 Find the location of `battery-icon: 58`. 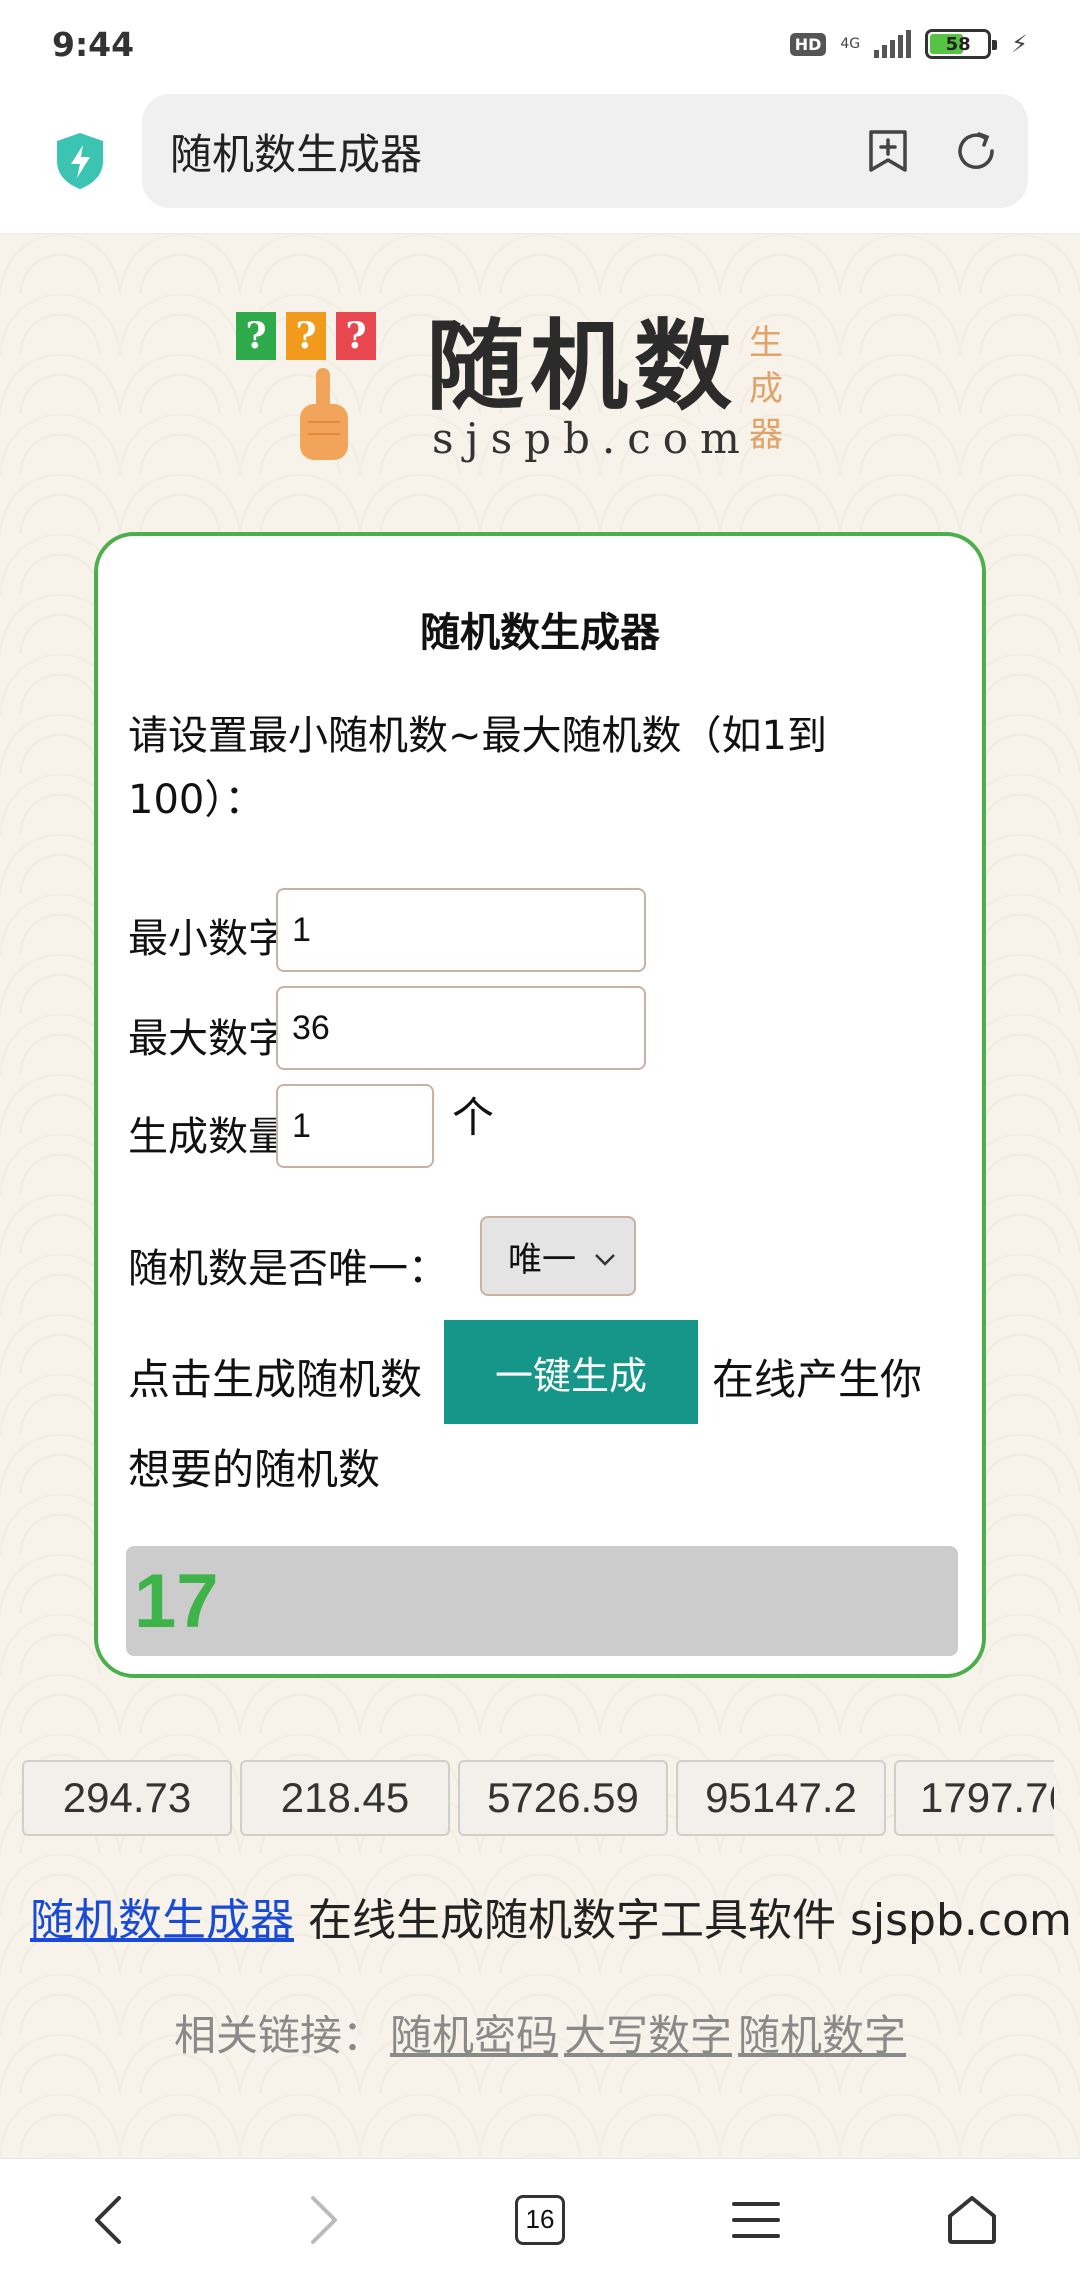

battery-icon: 58 is located at coordinates (961, 44).